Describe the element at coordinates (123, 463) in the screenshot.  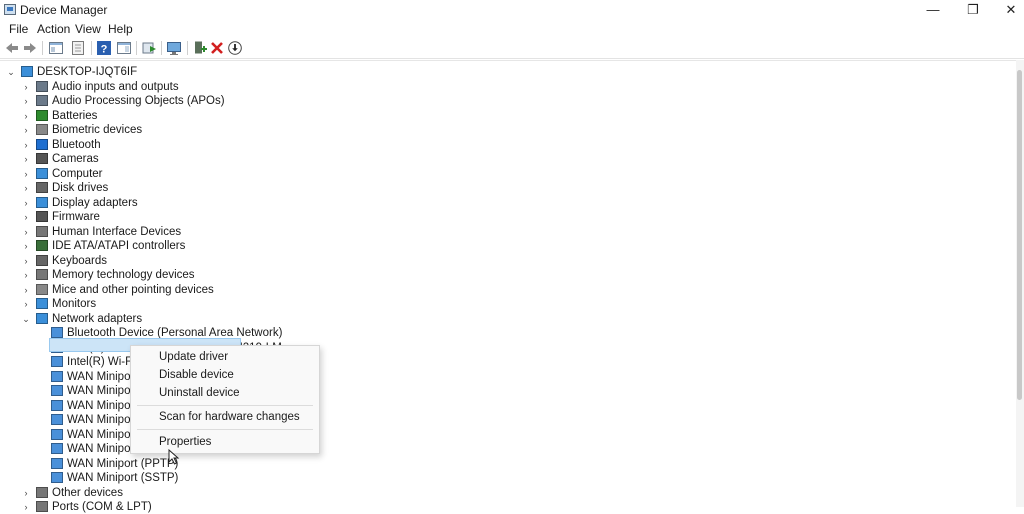
I see `tree-item-label: WAN Miniport (PPTP)` at that location.